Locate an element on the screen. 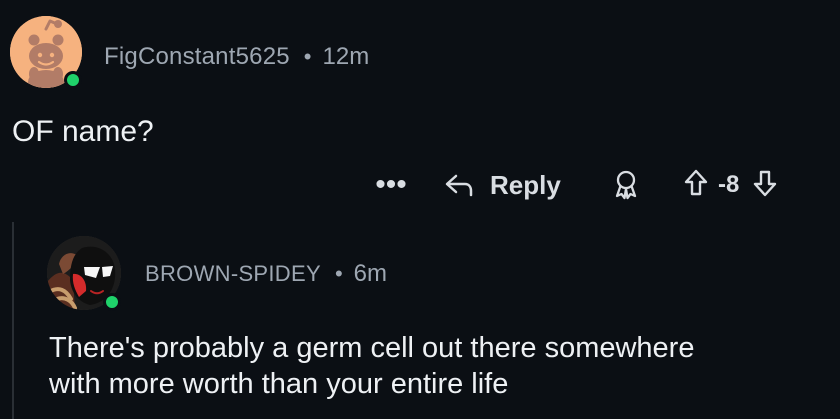 The image size is (840, 419). reply-meta: BROWN-SPIDEY • 6m is located at coordinates (266, 274).